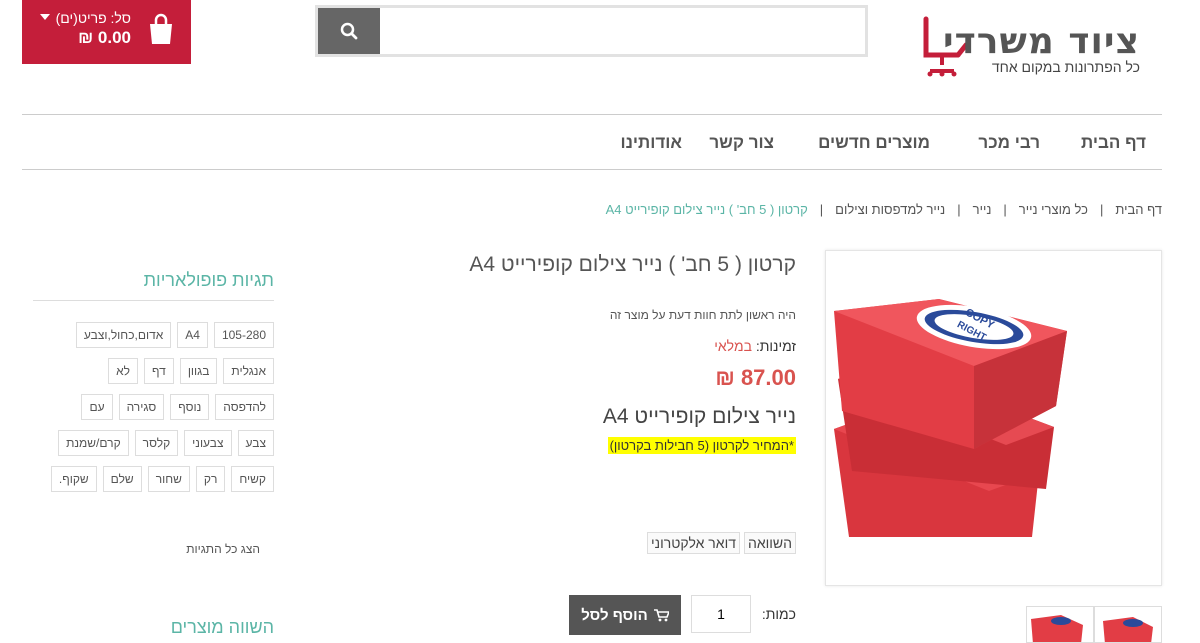  What do you see at coordinates (982, 209) in the screenshot?
I see `breadcrumb-item: נייר` at bounding box center [982, 209].